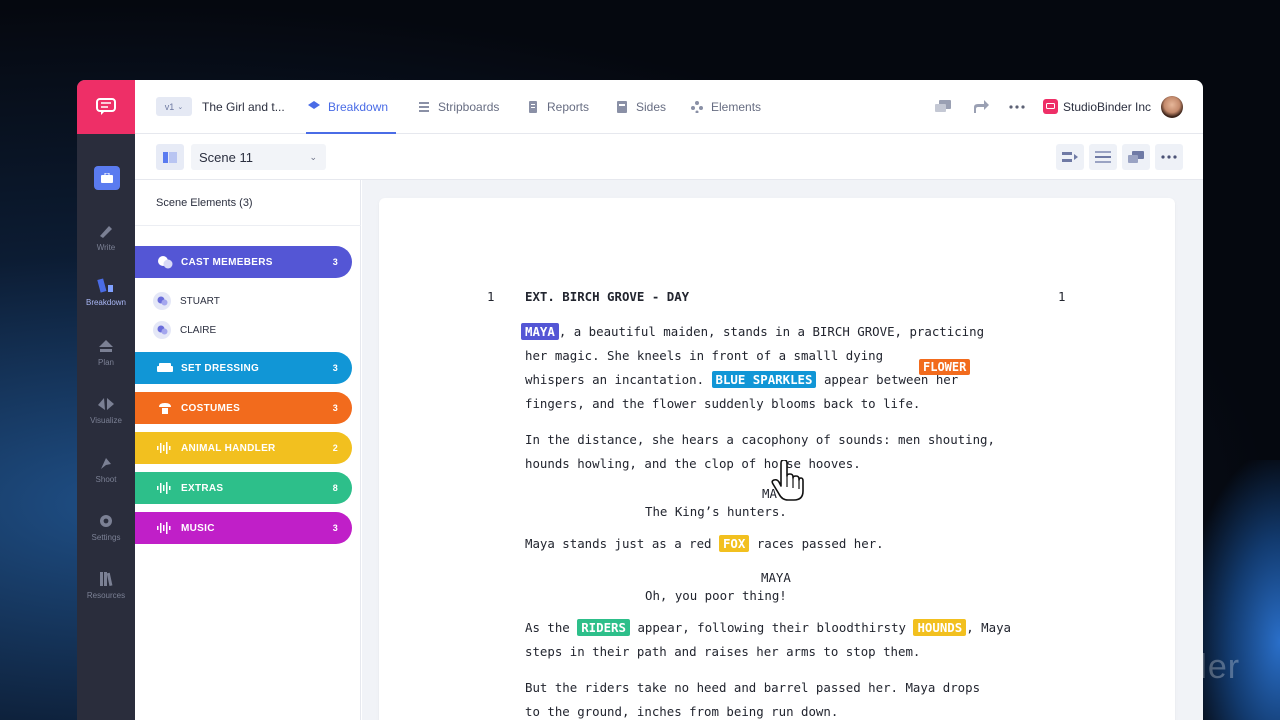  Describe the element at coordinates (736, 107) in the screenshot. I see `tab-label: Elements` at that location.